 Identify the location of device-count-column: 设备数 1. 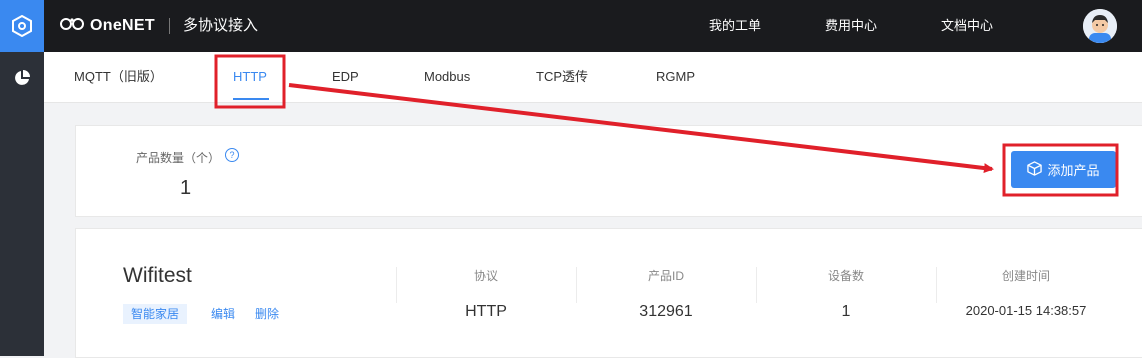
(846, 294).